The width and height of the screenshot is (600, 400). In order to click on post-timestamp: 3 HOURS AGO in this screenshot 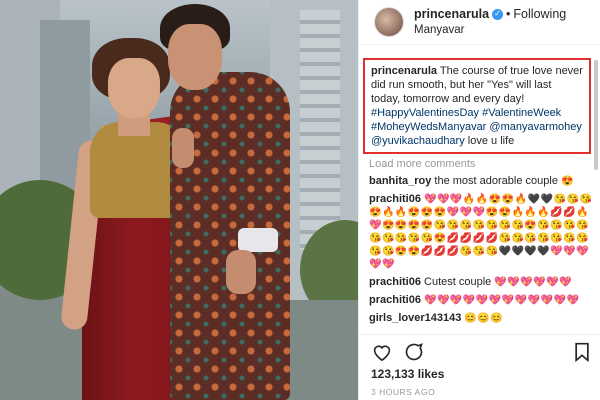, I will do `click(403, 392)`.